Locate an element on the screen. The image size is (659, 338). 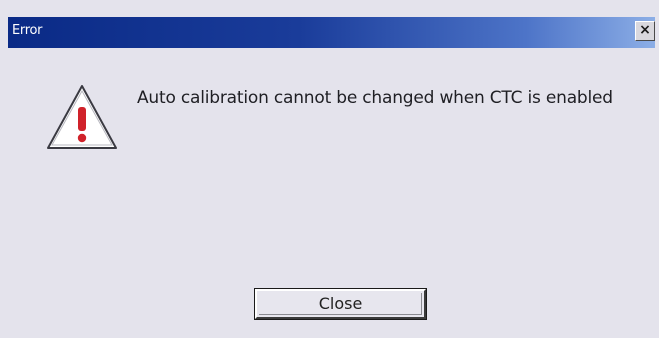
close-icon: × is located at coordinates (645, 31).